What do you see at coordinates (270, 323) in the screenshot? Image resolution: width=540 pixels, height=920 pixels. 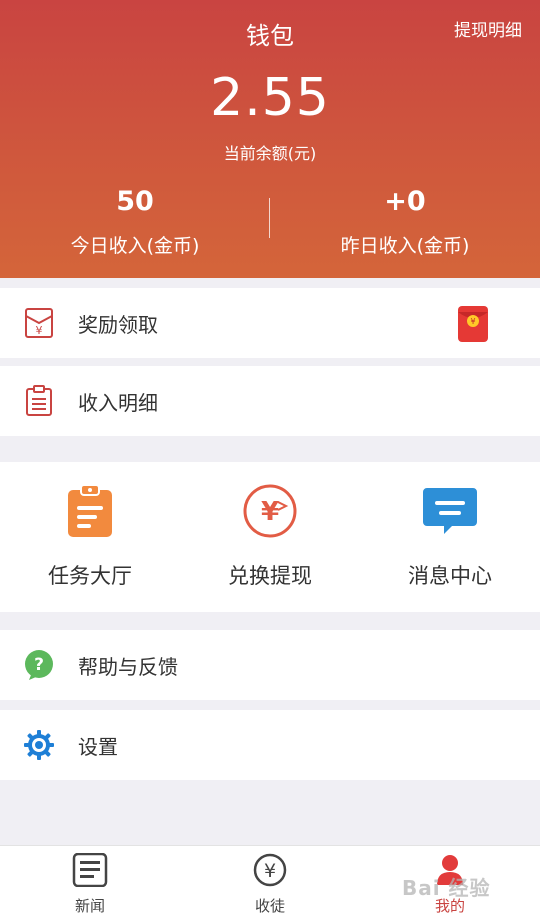 I see `reward-claim-row: ¥ 奖励领取 ¥` at bounding box center [270, 323].